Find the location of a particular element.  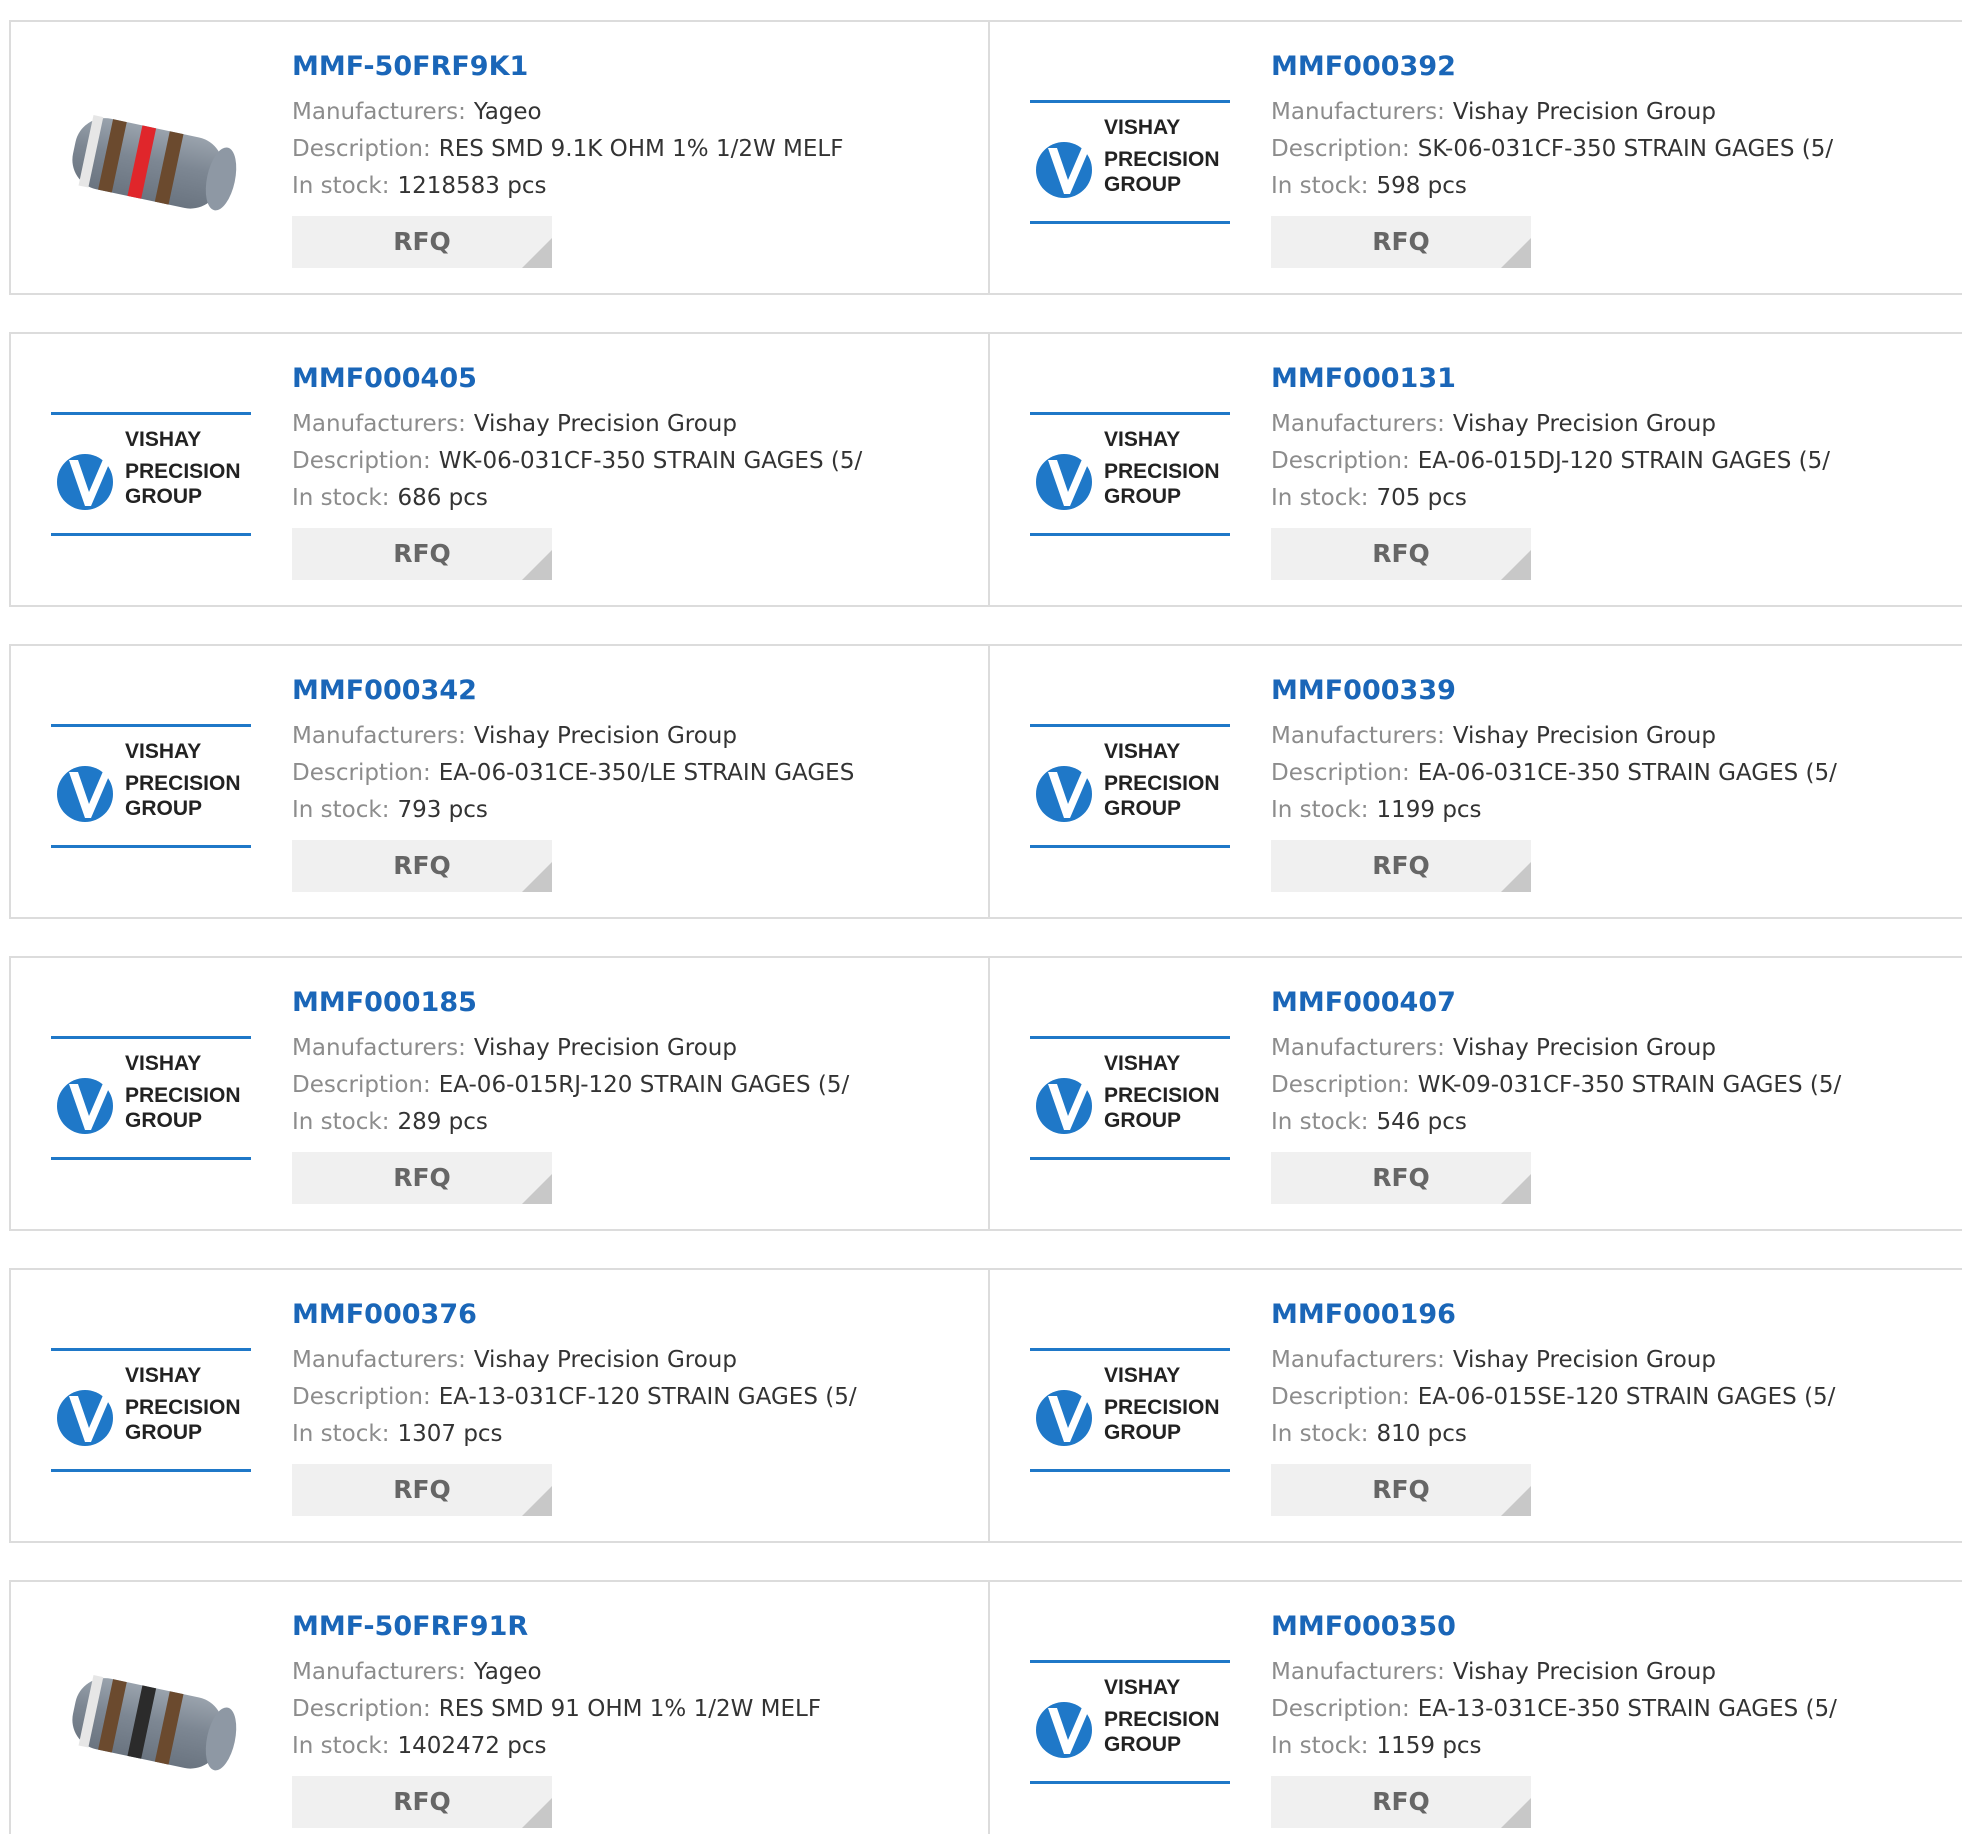

part-number-link: MMF000350 is located at coordinates (1611, 1627).